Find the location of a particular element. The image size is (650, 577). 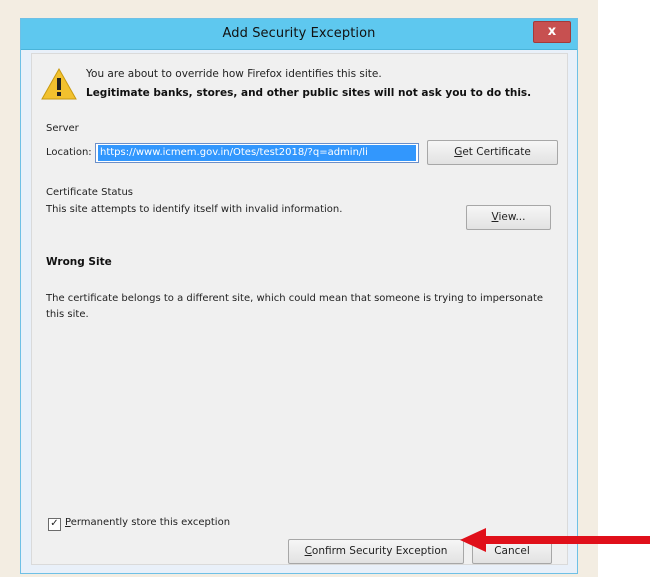

dialog-title: Add Security Exception is located at coordinates (299, 33).